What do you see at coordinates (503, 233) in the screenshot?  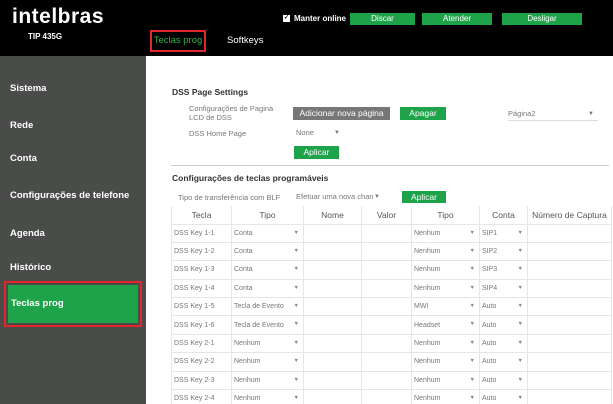 I see `account-select: SIP1 ▼` at bounding box center [503, 233].